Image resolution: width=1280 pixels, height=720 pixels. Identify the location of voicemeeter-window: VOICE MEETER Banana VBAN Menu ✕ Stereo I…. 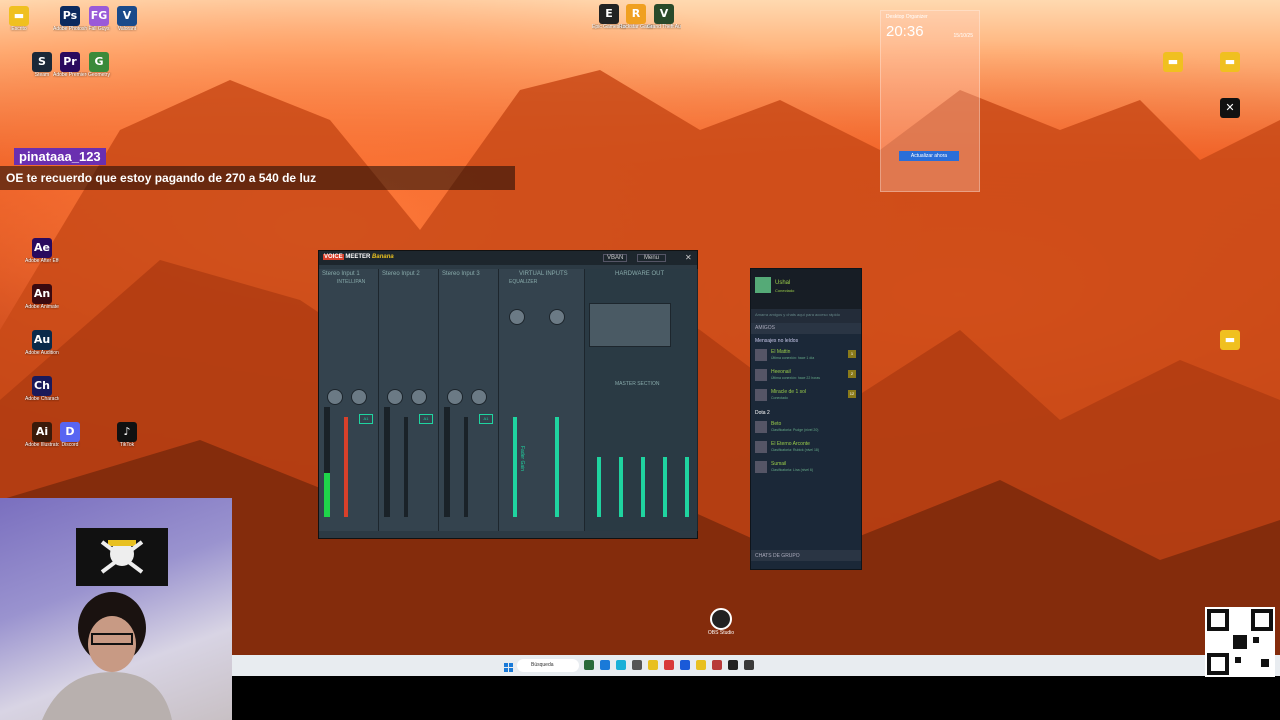
(508, 394).